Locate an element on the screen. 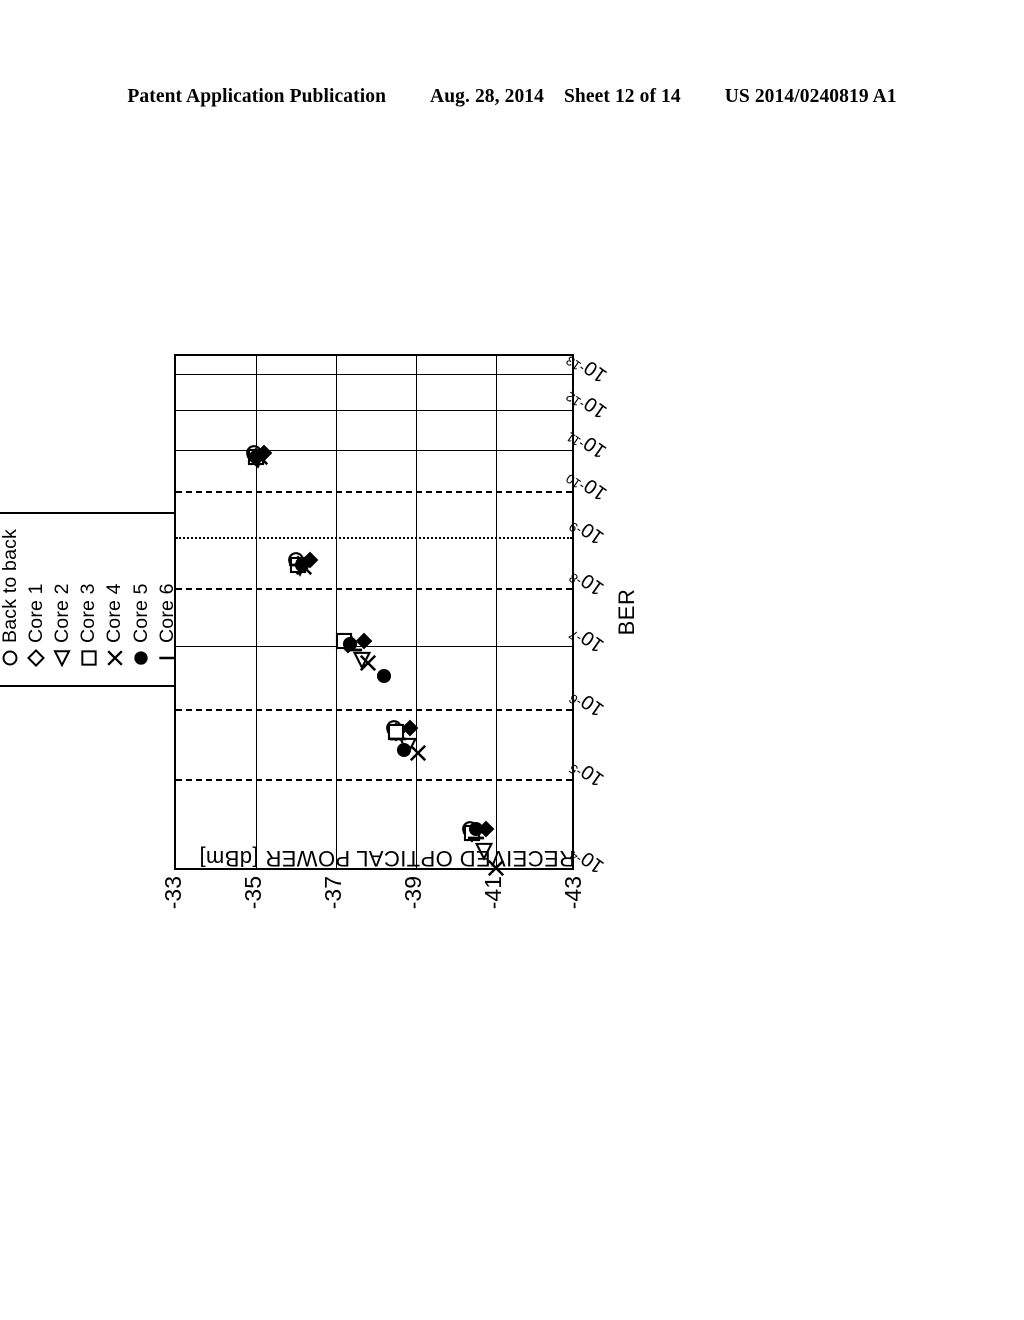  power-tick-label--33: -33 is located at coordinates (173, 893).